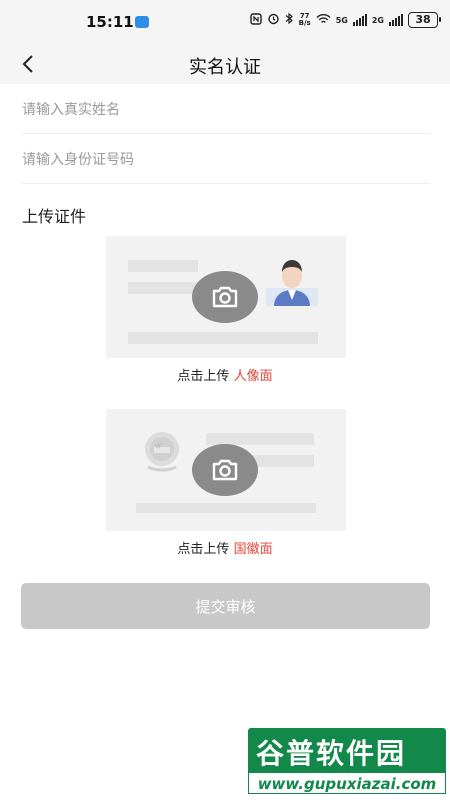  I want to click on real-name-input, so click(226, 109).